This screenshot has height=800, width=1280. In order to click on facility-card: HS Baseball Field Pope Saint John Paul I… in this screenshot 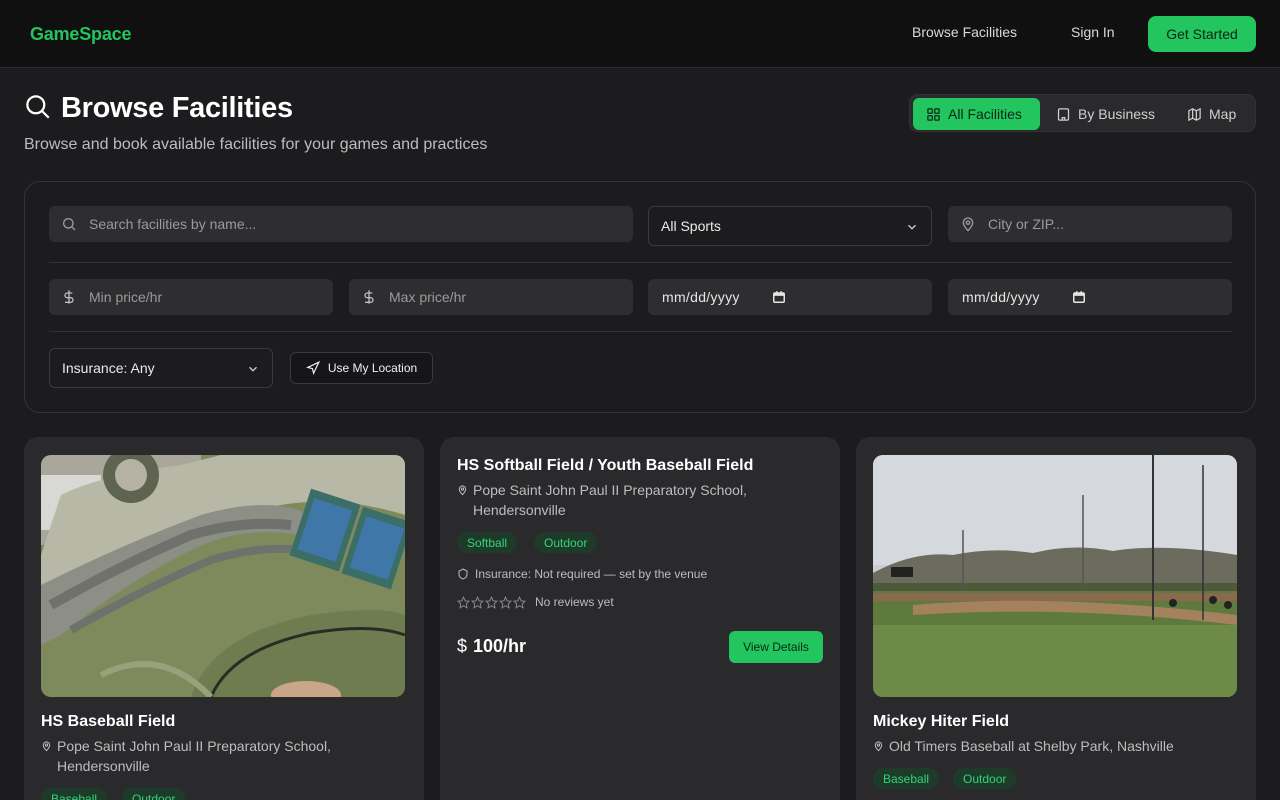, I will do `click(224, 618)`.